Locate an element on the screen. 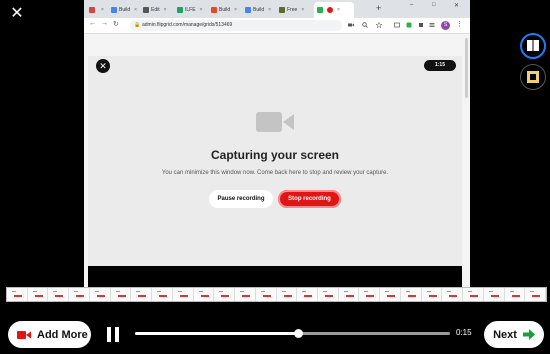  extension-icon is located at coordinates (409, 25).